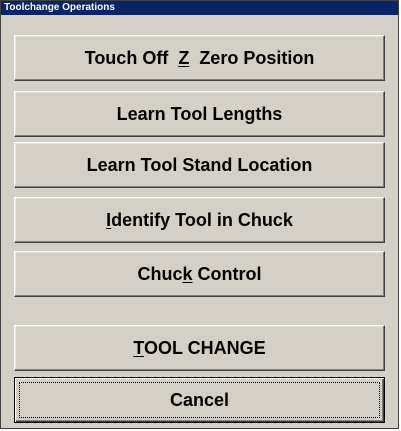 The width and height of the screenshot is (401, 431). What do you see at coordinates (199, 8) in the screenshot?
I see `dialog-title: Toolchange Operations` at bounding box center [199, 8].